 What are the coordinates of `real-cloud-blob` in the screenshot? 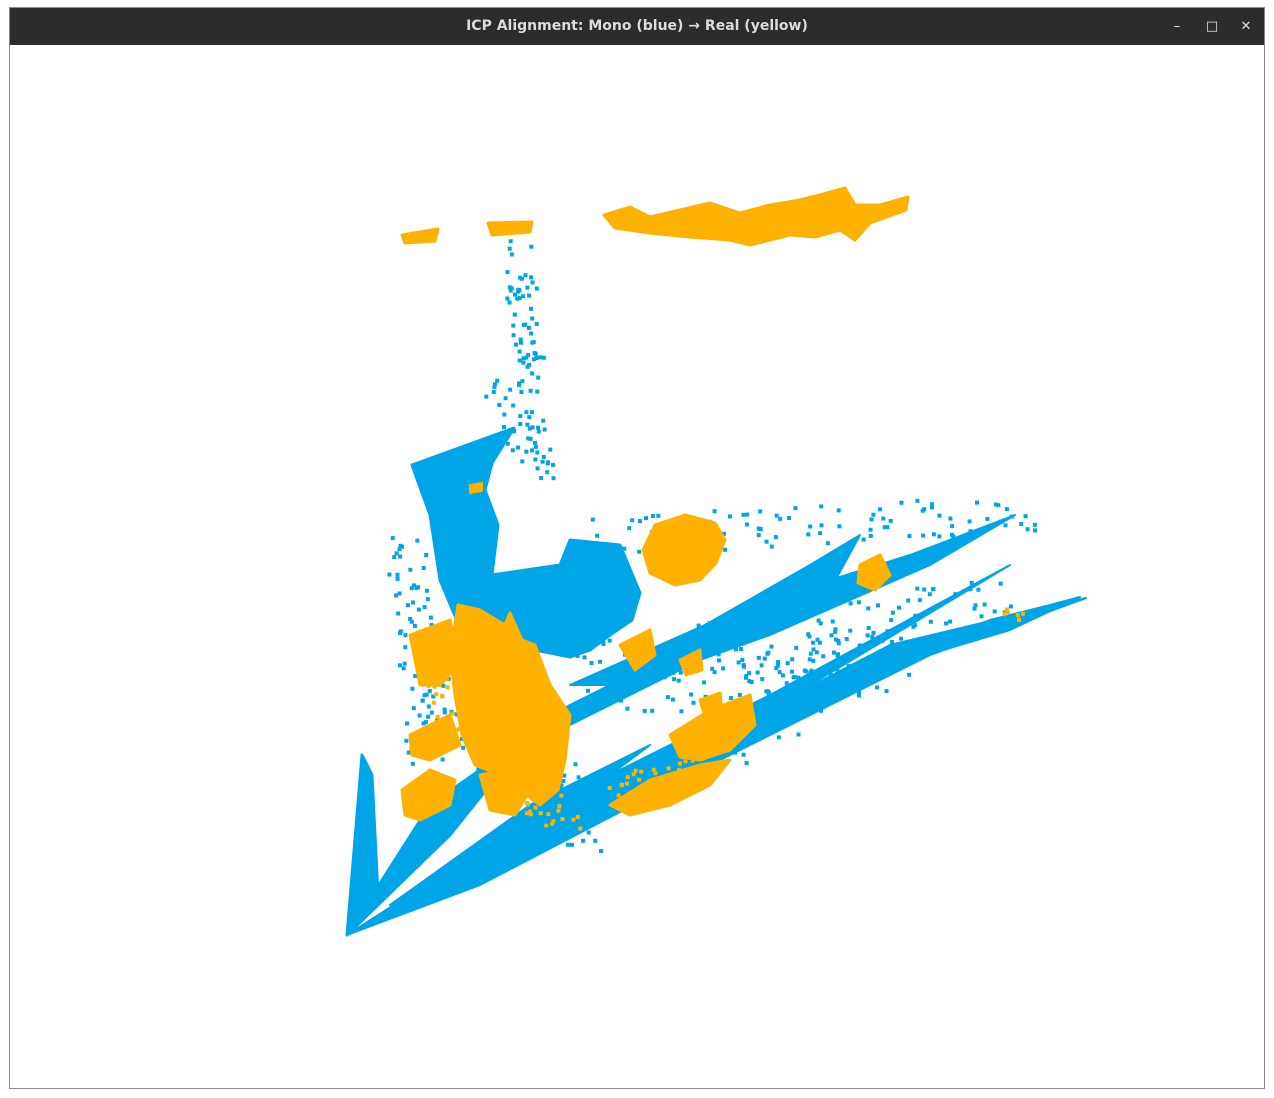 It's located at (684, 550).